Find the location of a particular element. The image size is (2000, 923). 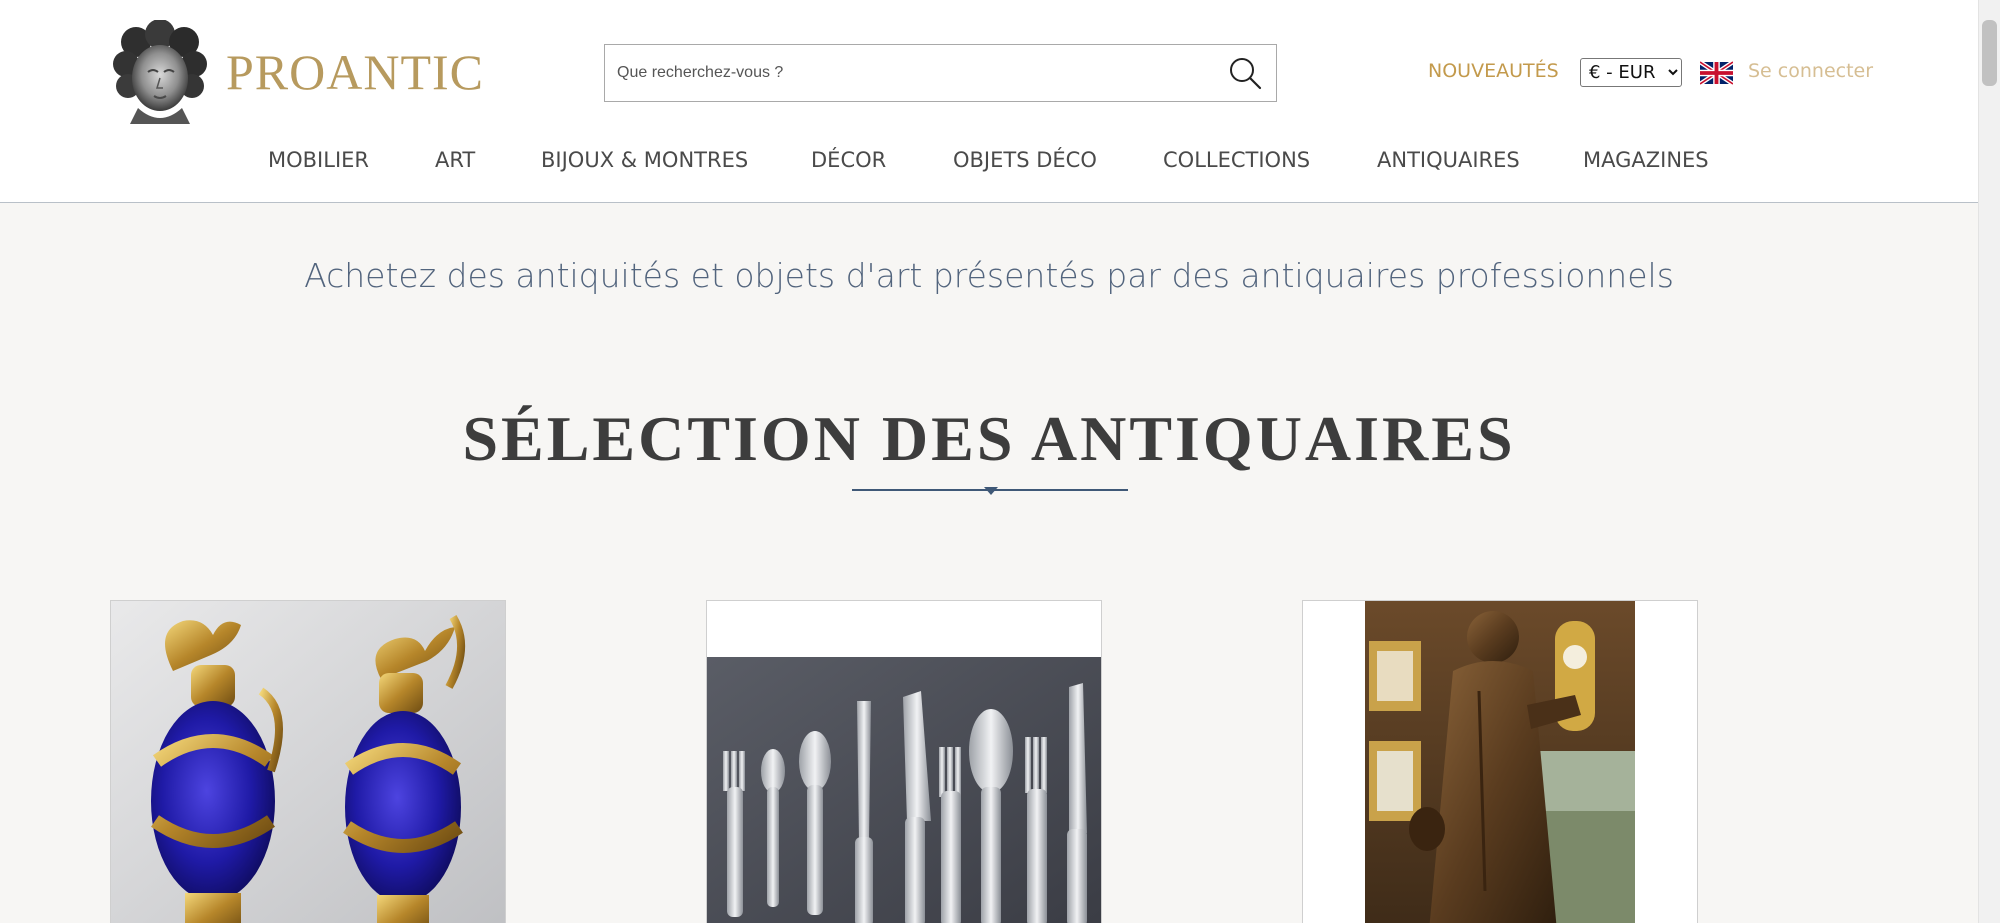

nav-item-decor: DÉCOR is located at coordinates (848, 160).